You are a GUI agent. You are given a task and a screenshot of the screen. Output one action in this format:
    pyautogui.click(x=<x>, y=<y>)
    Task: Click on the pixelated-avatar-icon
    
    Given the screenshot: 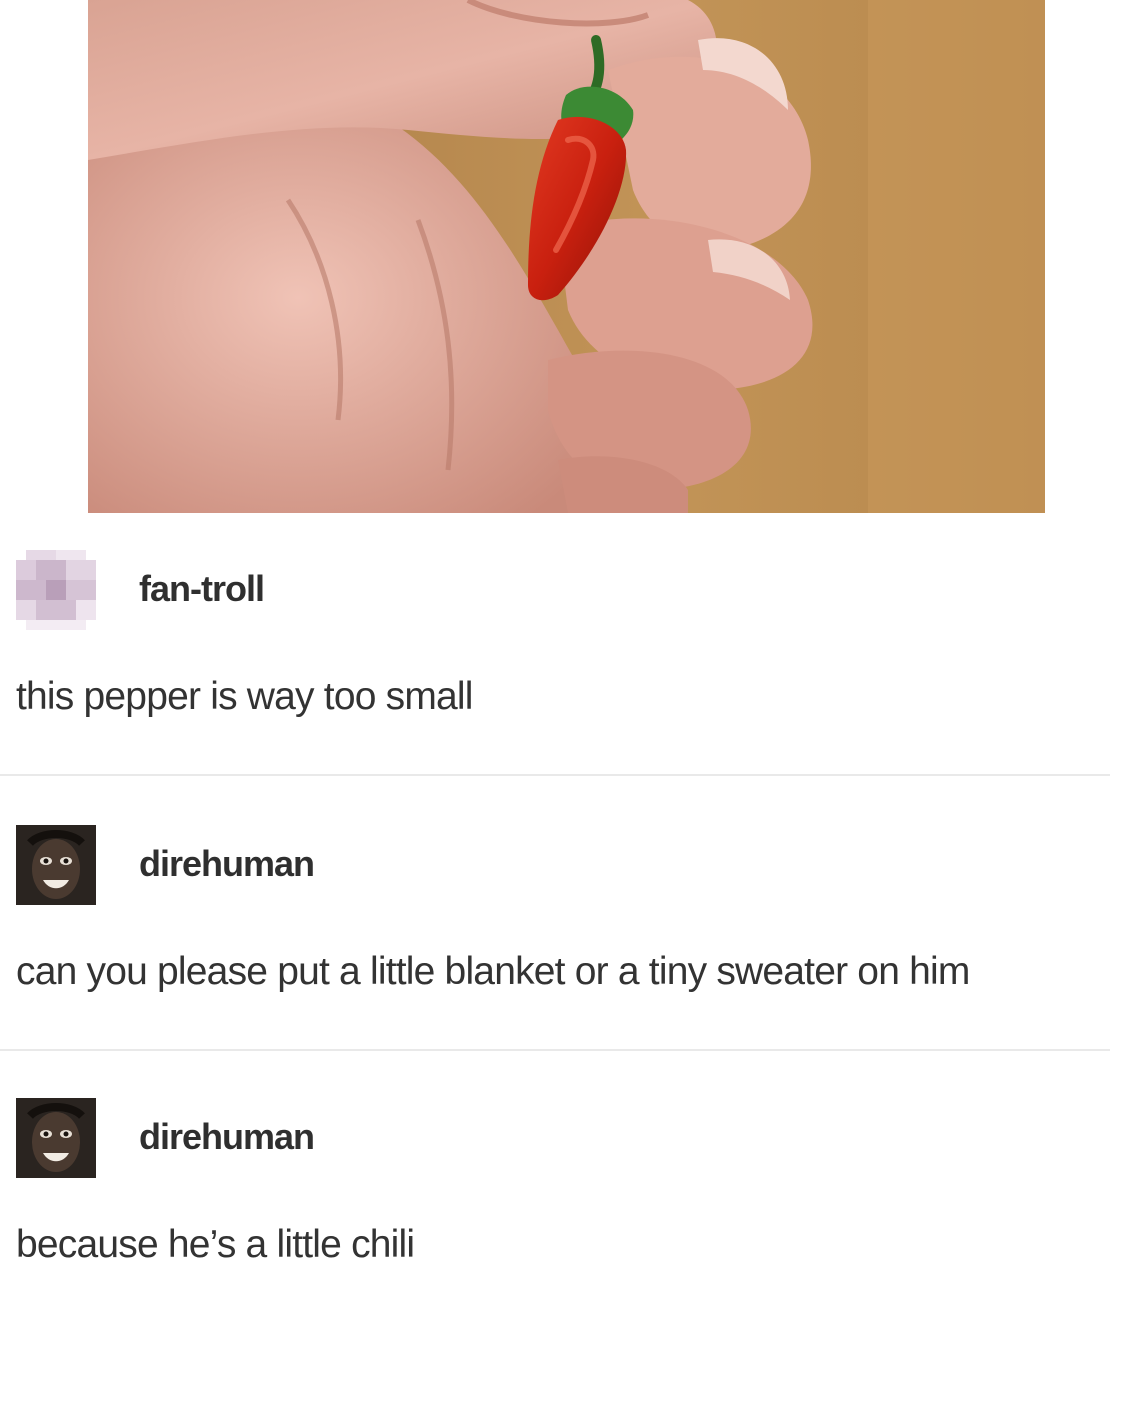 What is the action you would take?
    pyautogui.click(x=56, y=590)
    